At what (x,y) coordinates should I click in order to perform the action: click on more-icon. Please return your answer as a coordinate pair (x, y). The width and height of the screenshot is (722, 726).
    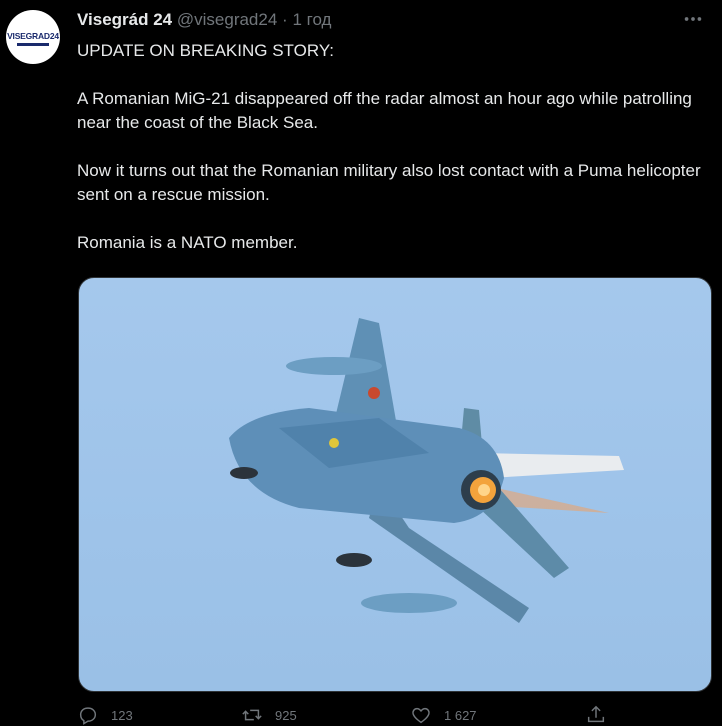
    Looking at the image, I should click on (693, 22).